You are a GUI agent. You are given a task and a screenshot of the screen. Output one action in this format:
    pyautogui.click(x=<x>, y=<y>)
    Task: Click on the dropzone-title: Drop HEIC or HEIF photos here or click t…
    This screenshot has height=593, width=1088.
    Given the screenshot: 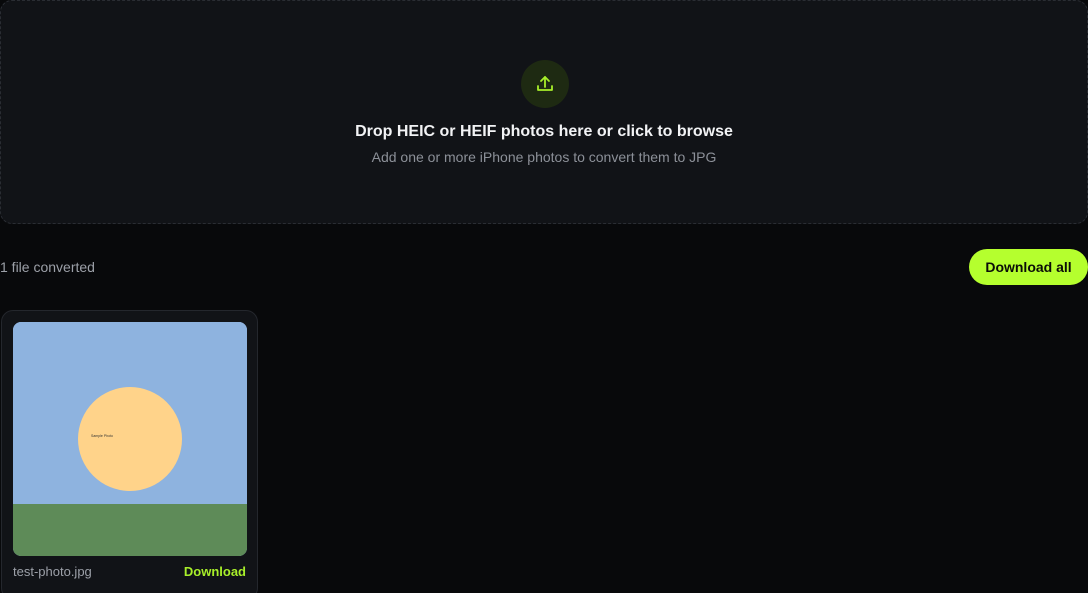 What is the action you would take?
    pyautogui.click(x=544, y=131)
    